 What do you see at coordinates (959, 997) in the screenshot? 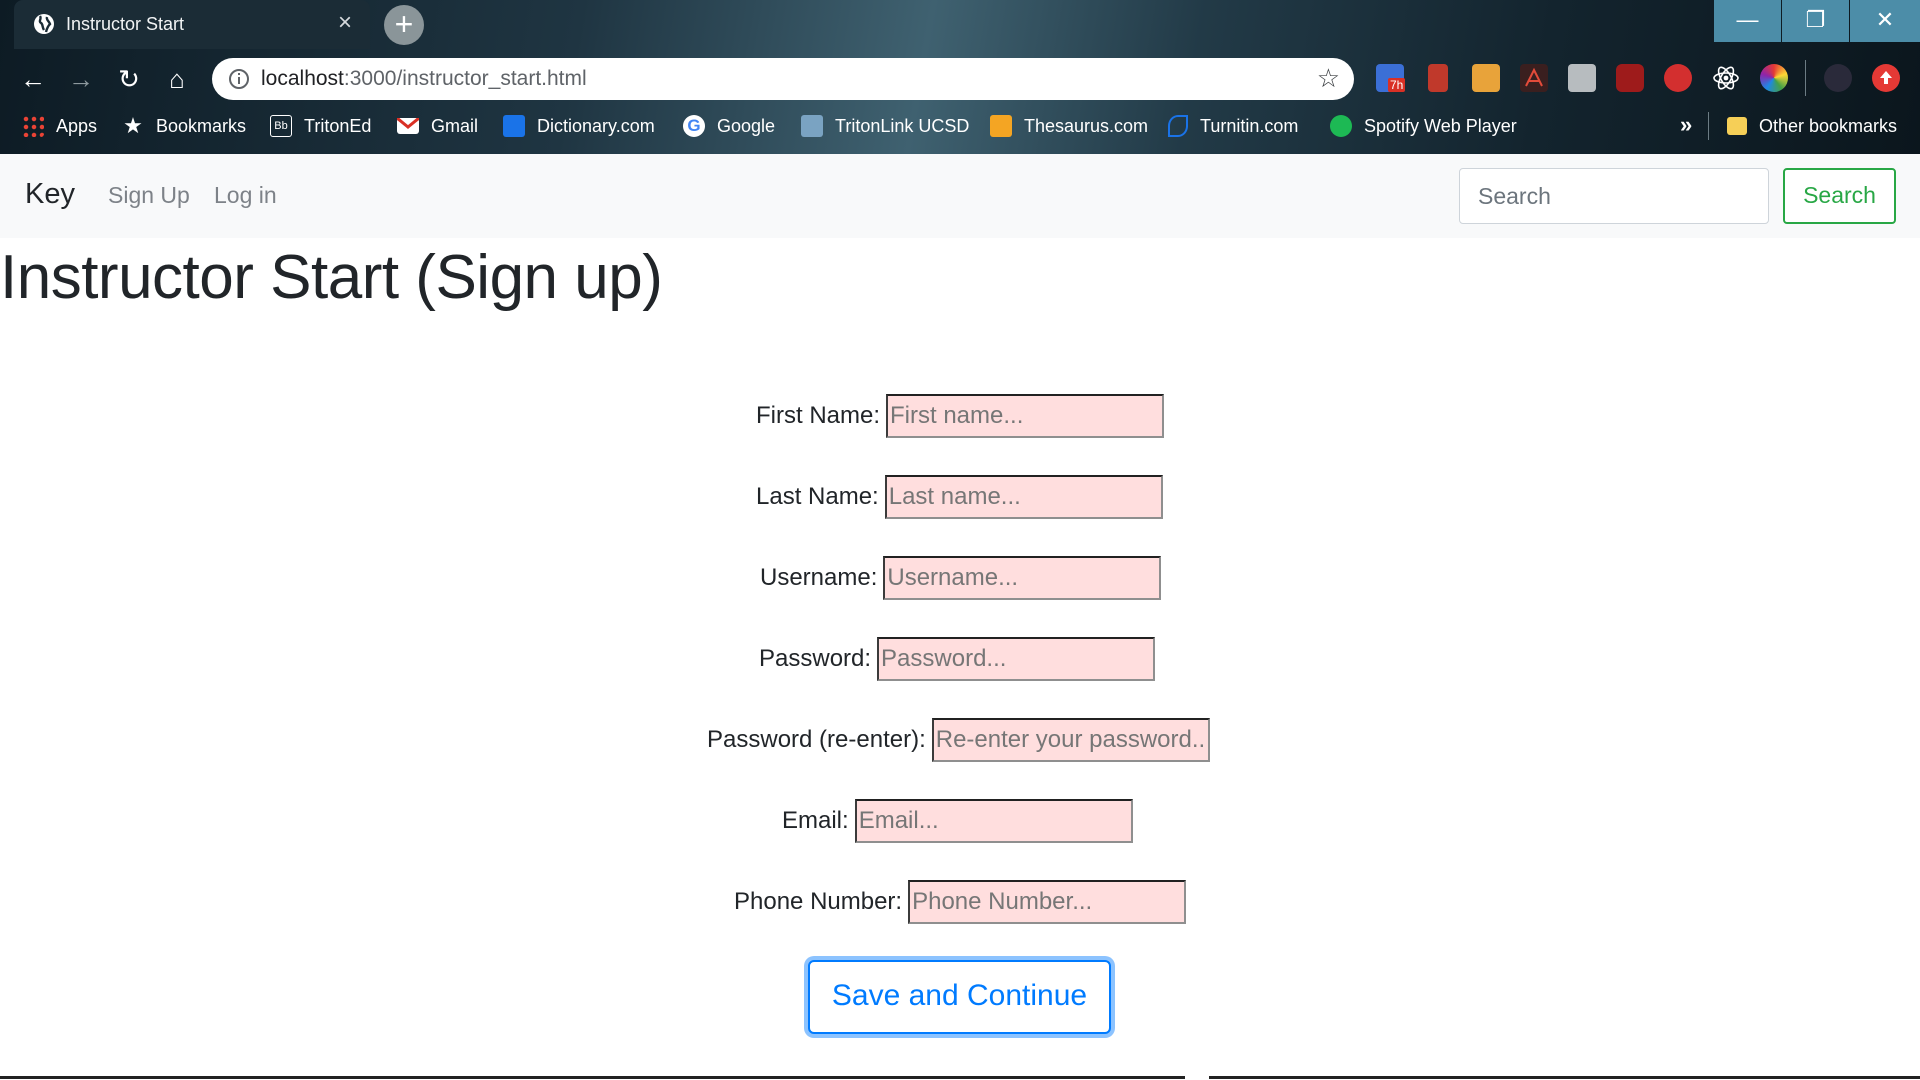
I see `save-and-continue-button: Save and Continue` at bounding box center [959, 997].